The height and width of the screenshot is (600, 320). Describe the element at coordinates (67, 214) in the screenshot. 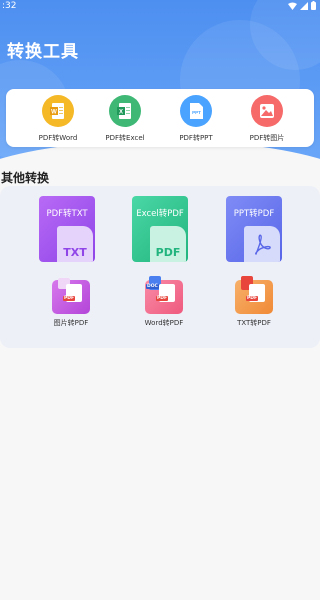

I see `card-label: PDF转TXT` at that location.